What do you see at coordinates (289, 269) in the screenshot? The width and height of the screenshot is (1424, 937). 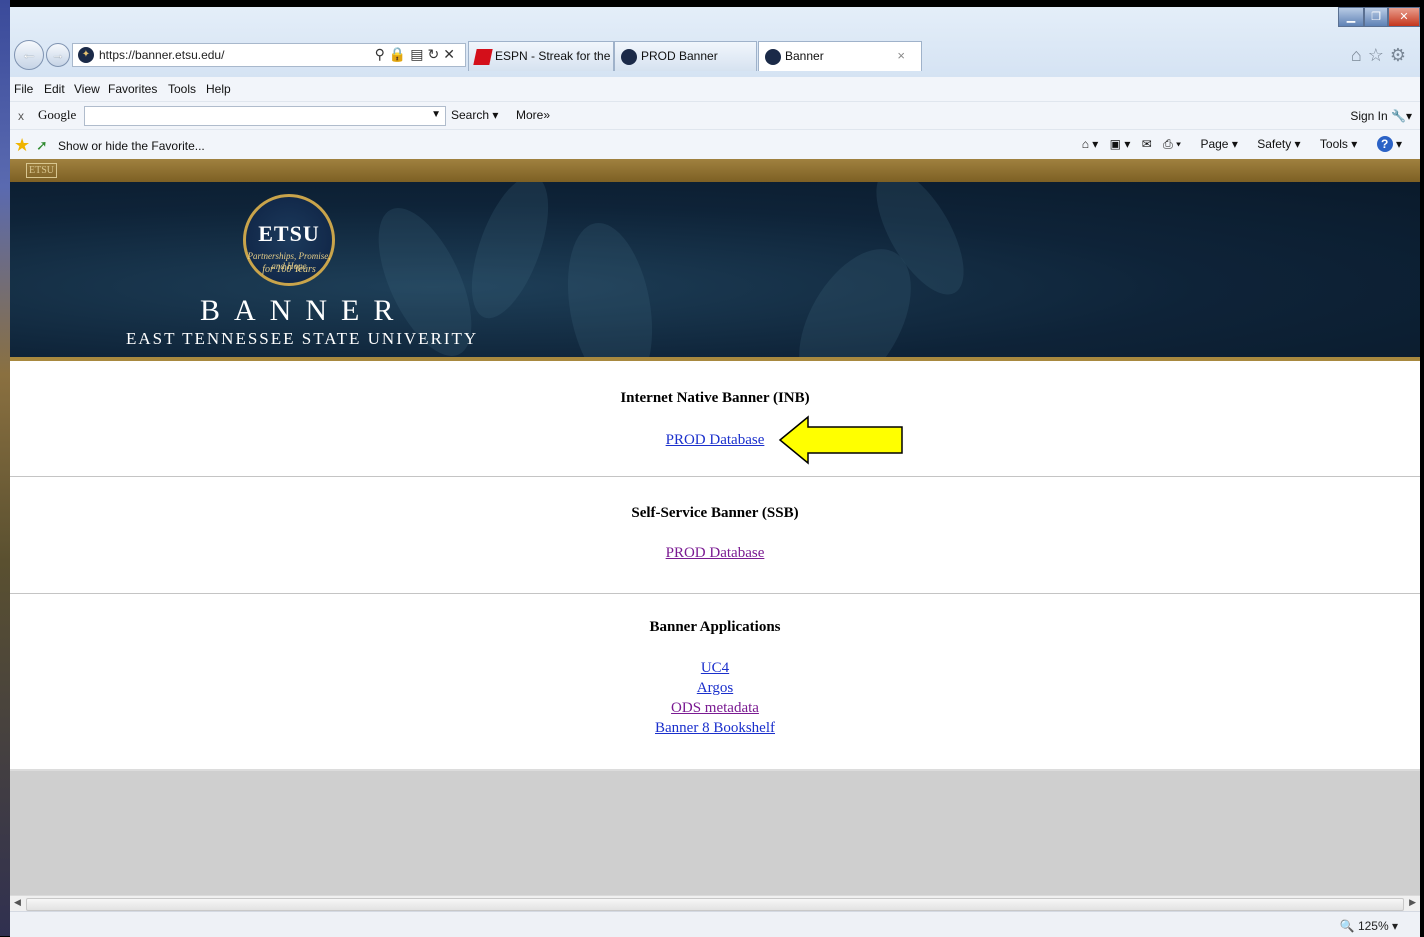 I see `seal-years: for 100 Years` at bounding box center [289, 269].